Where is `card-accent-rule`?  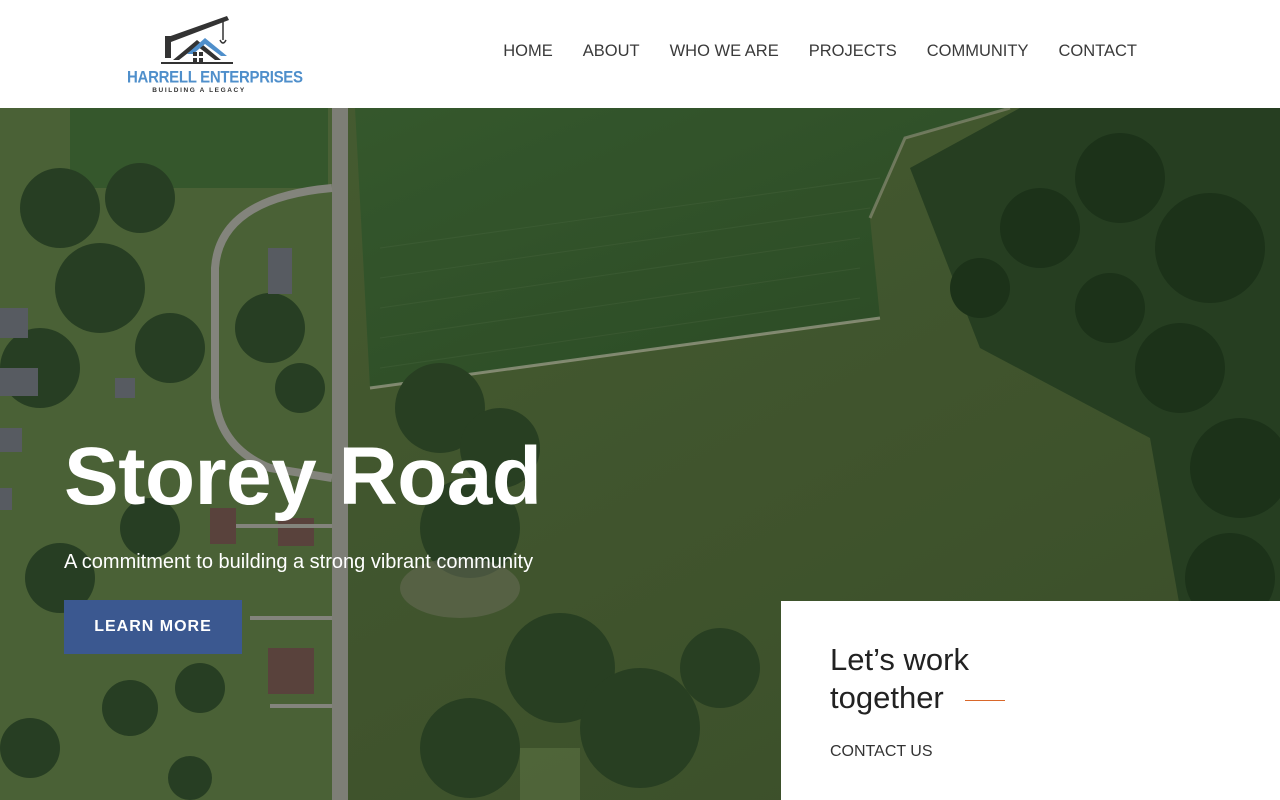
card-accent-rule is located at coordinates (985, 700).